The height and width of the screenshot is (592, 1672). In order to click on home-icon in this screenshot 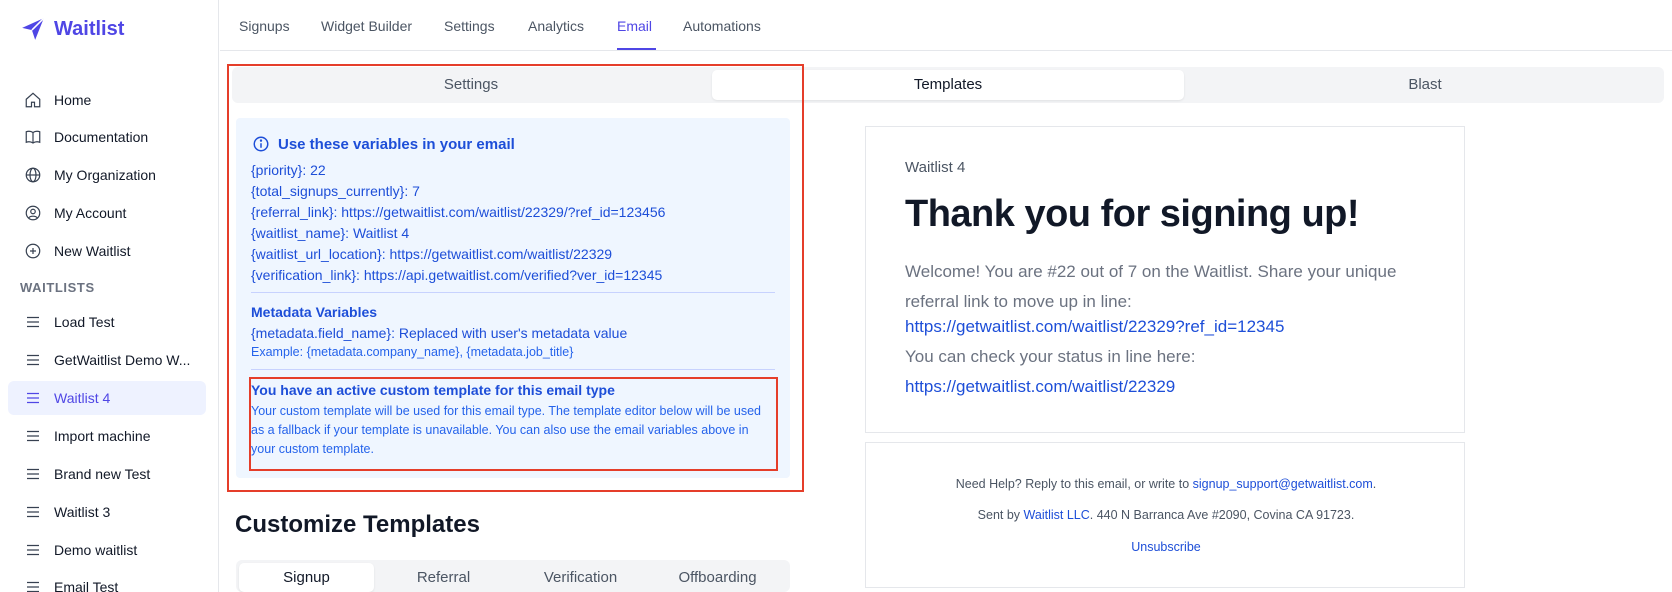, I will do `click(33, 100)`.